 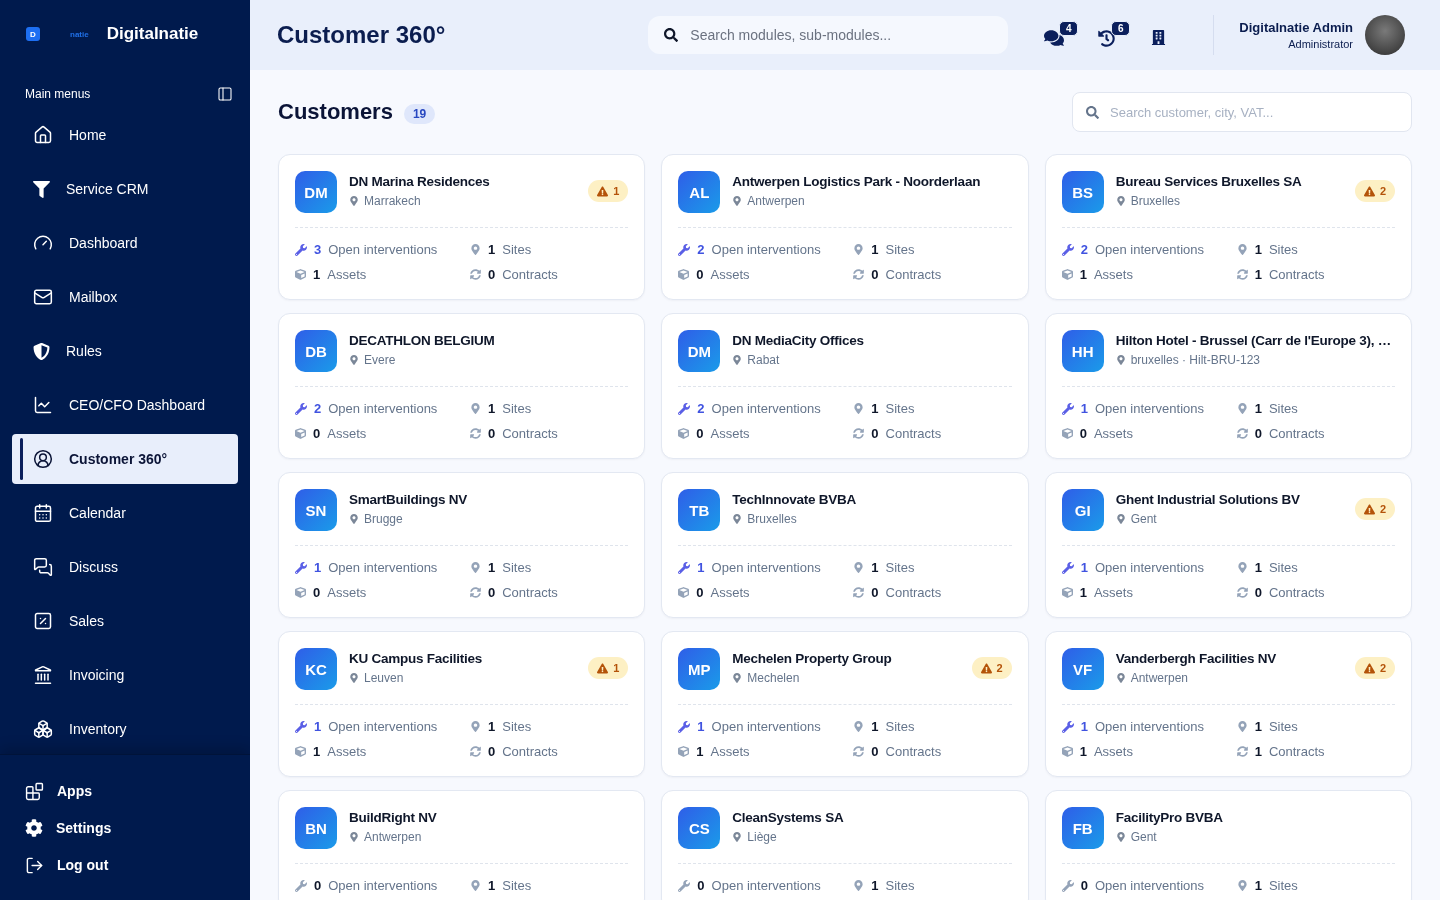 What do you see at coordinates (125, 675) in the screenshot?
I see `nav-item: Invoicing` at bounding box center [125, 675].